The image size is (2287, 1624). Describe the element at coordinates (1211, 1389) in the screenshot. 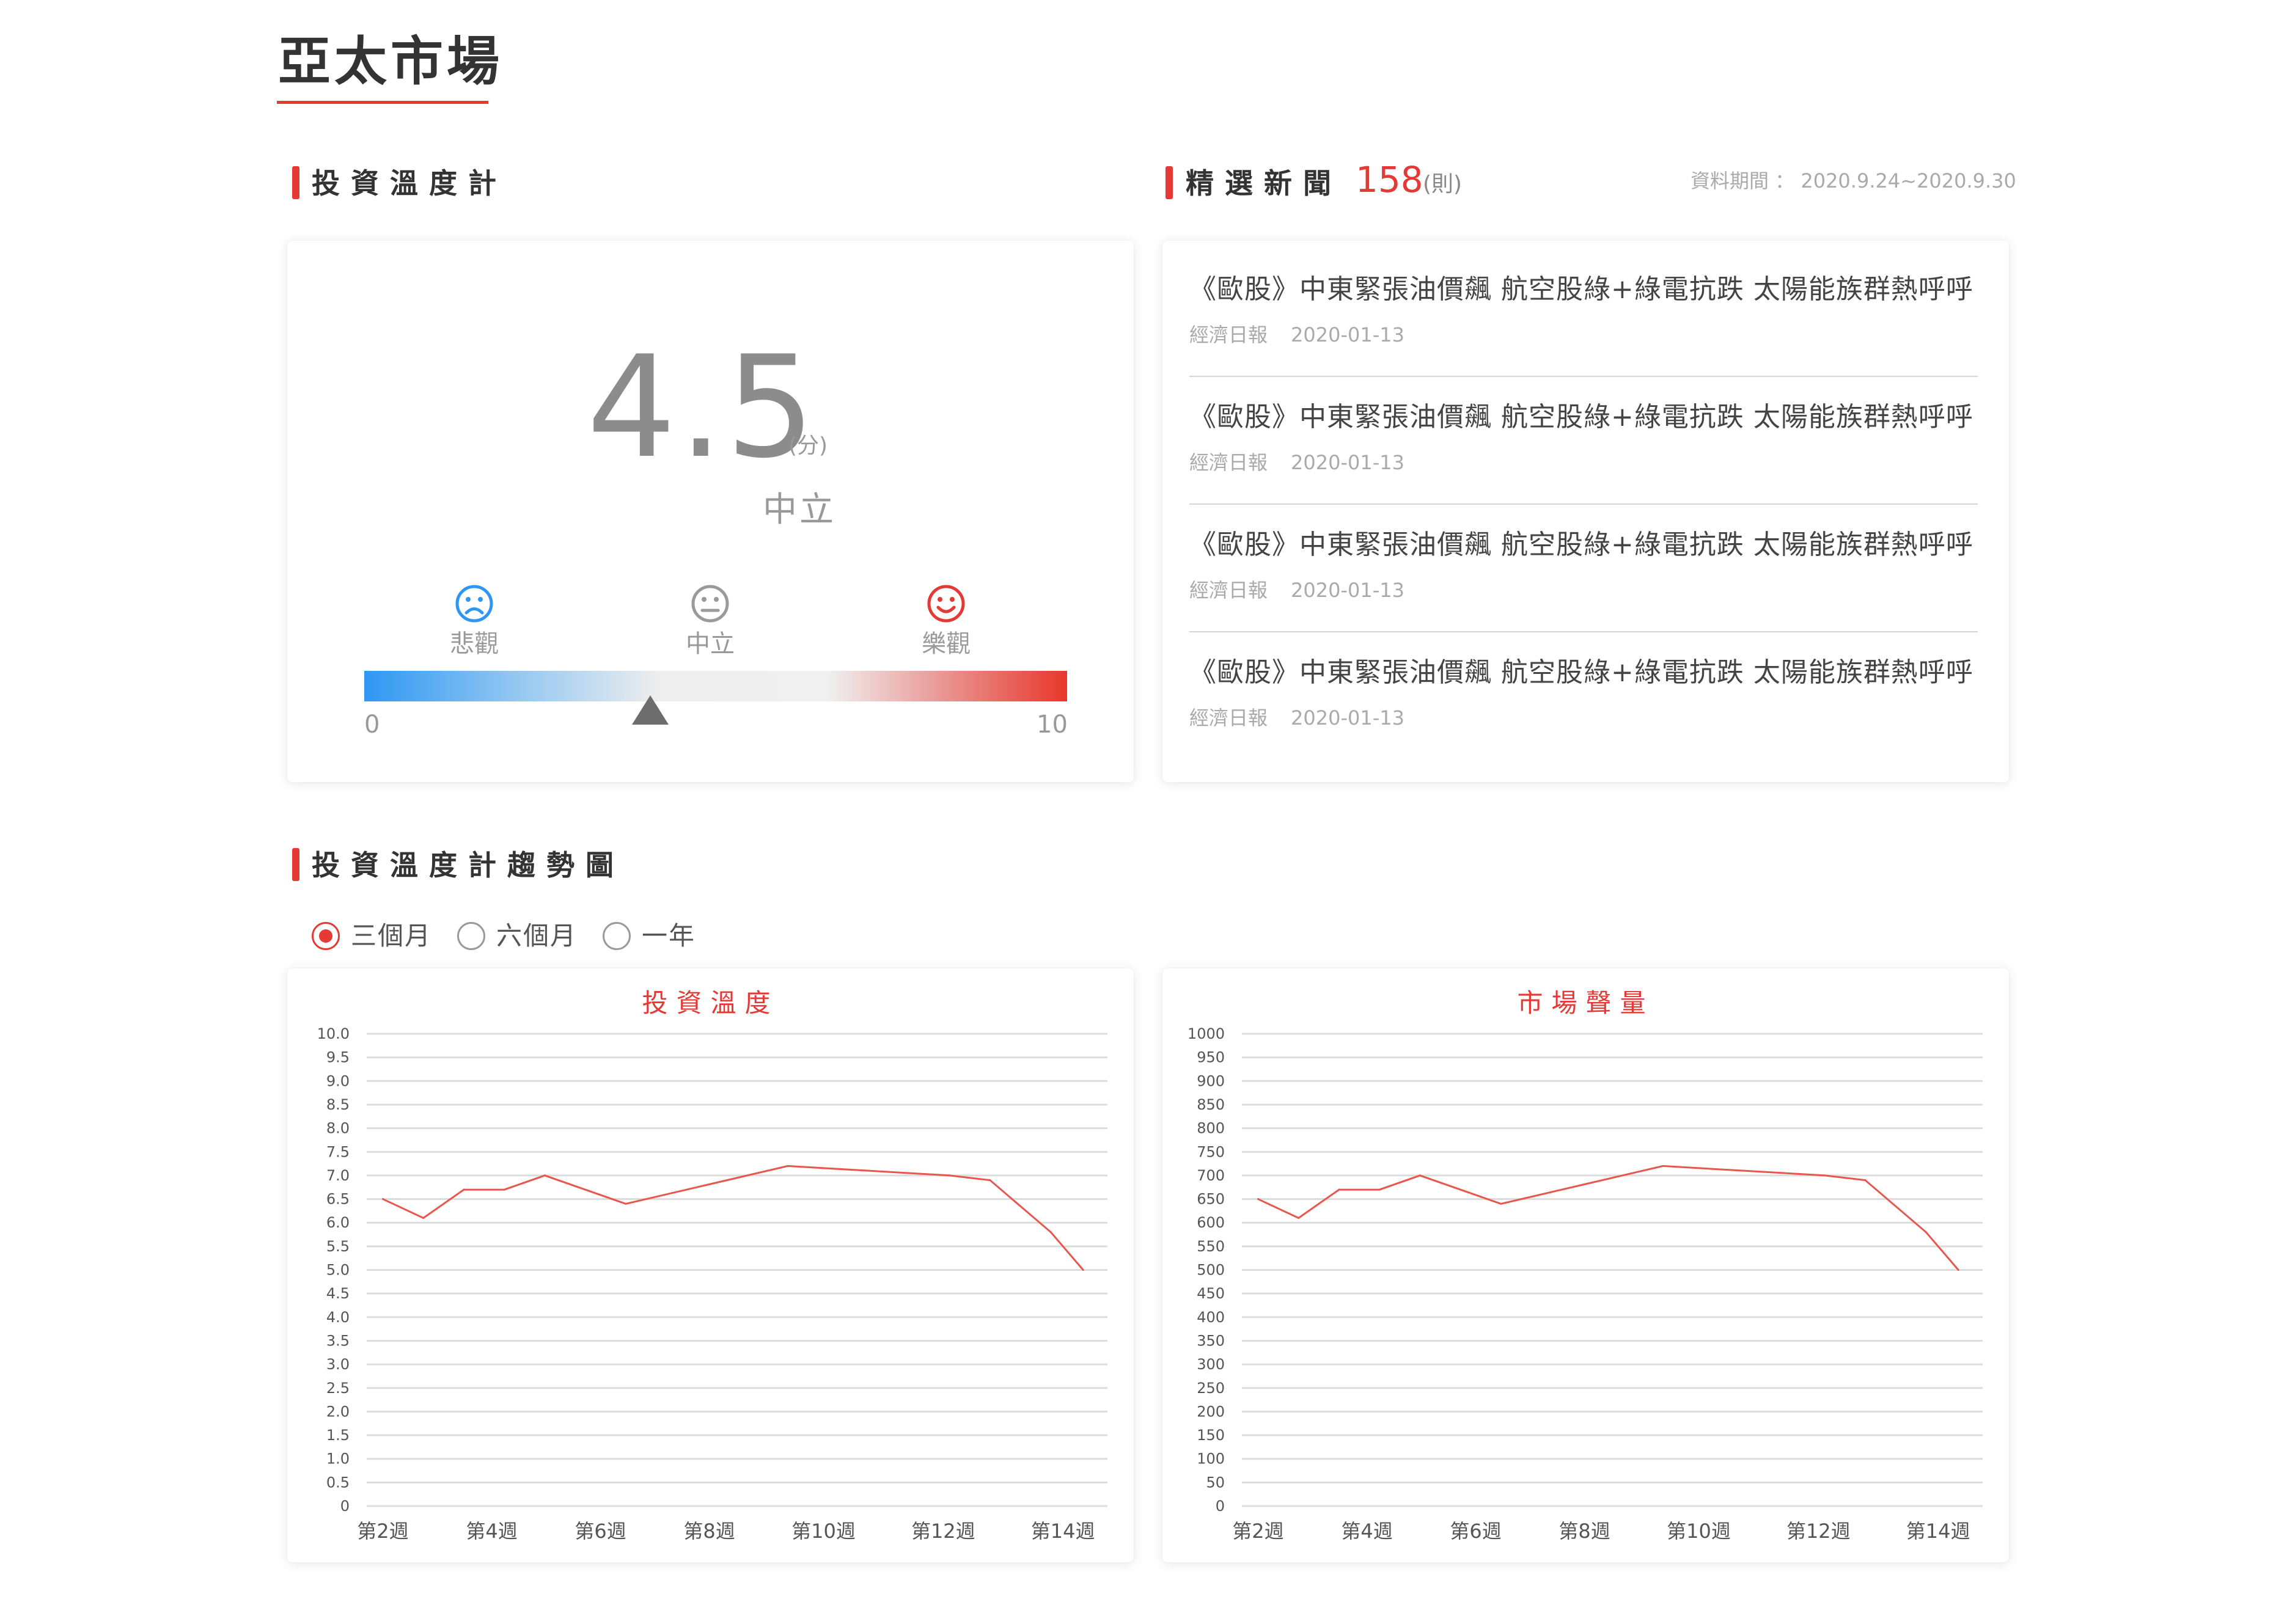

I see `y-tick-label: 250` at that location.